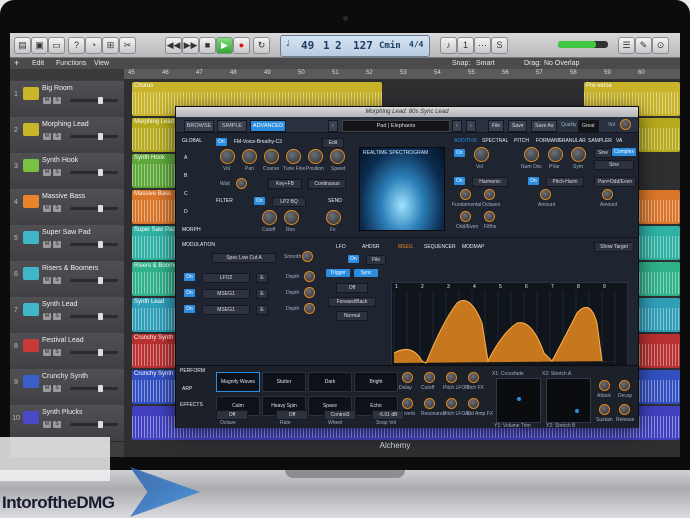 The image size is (690, 518). What do you see at coordinates (518, 126) in the screenshot?
I see `save-button: Save` at bounding box center [518, 126].